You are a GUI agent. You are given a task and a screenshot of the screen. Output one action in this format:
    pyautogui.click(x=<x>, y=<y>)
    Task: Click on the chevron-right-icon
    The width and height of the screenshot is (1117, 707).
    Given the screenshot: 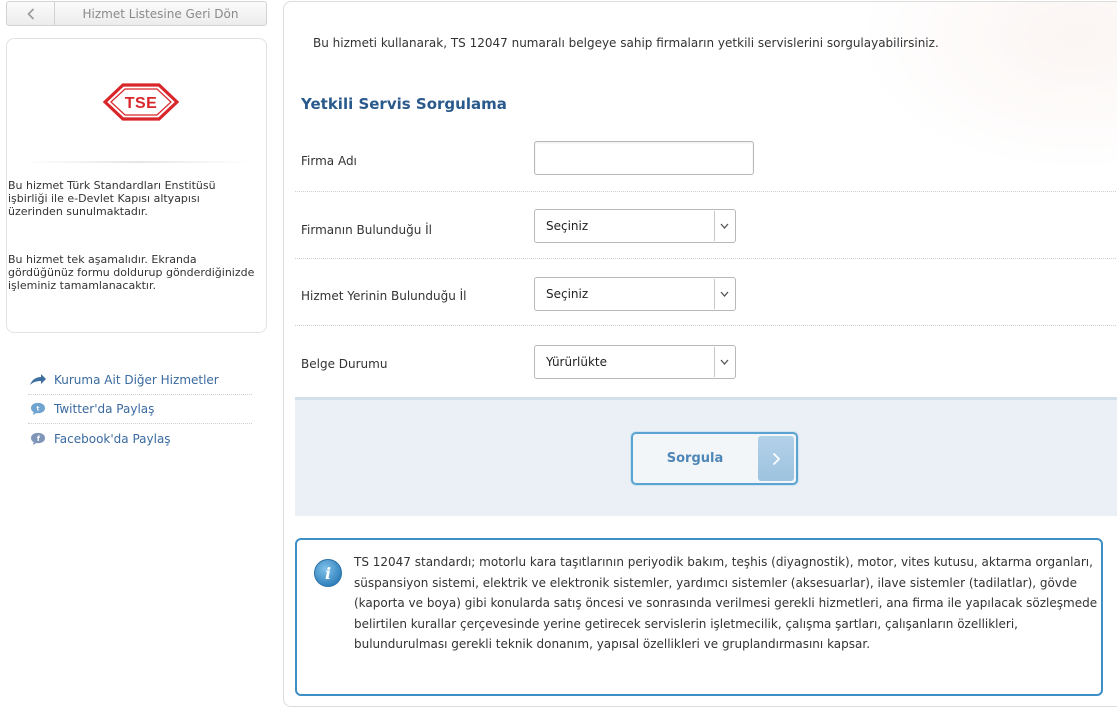 What is the action you would take?
    pyautogui.click(x=776, y=458)
    